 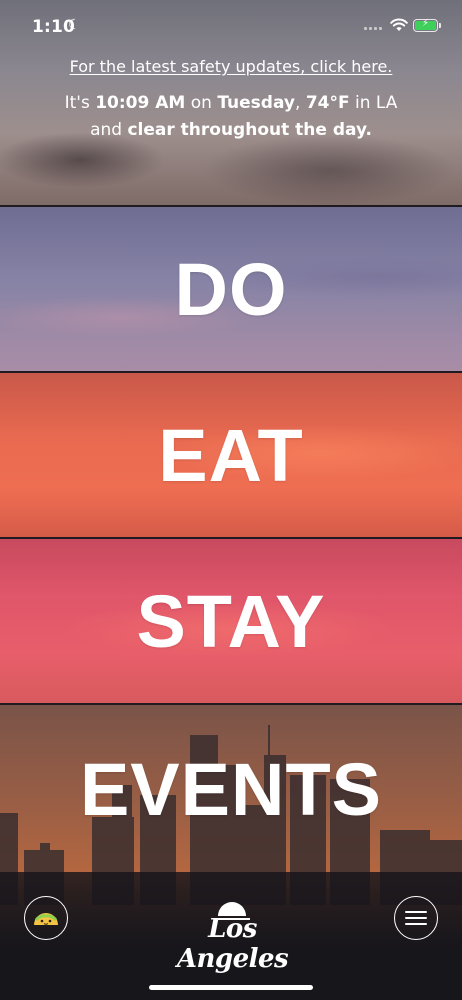 I want to click on weather-on: on, so click(x=201, y=103).